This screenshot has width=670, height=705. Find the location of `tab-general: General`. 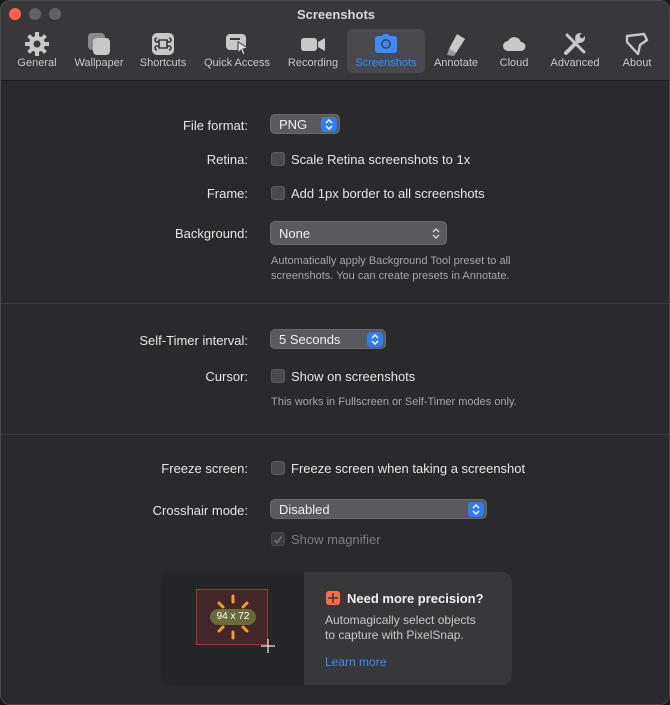

tab-general: General is located at coordinates (37, 51).